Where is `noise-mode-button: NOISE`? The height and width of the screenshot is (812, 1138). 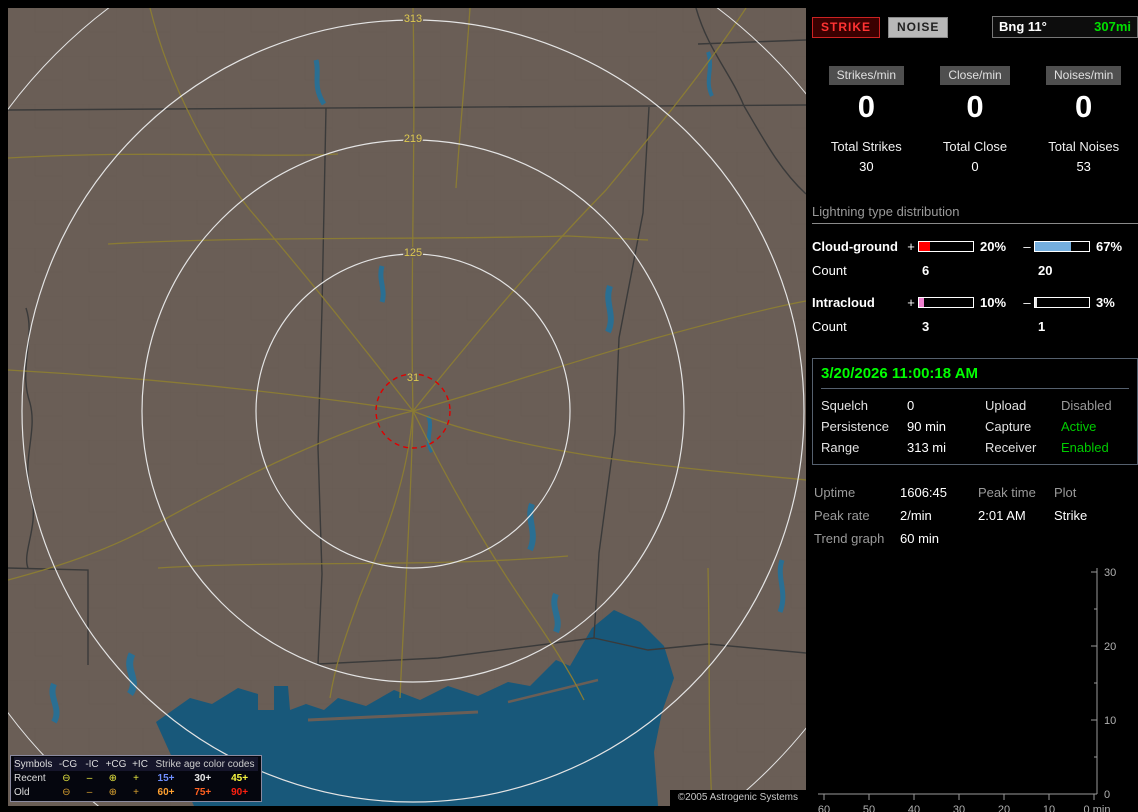
noise-mode-button: NOISE is located at coordinates (918, 27).